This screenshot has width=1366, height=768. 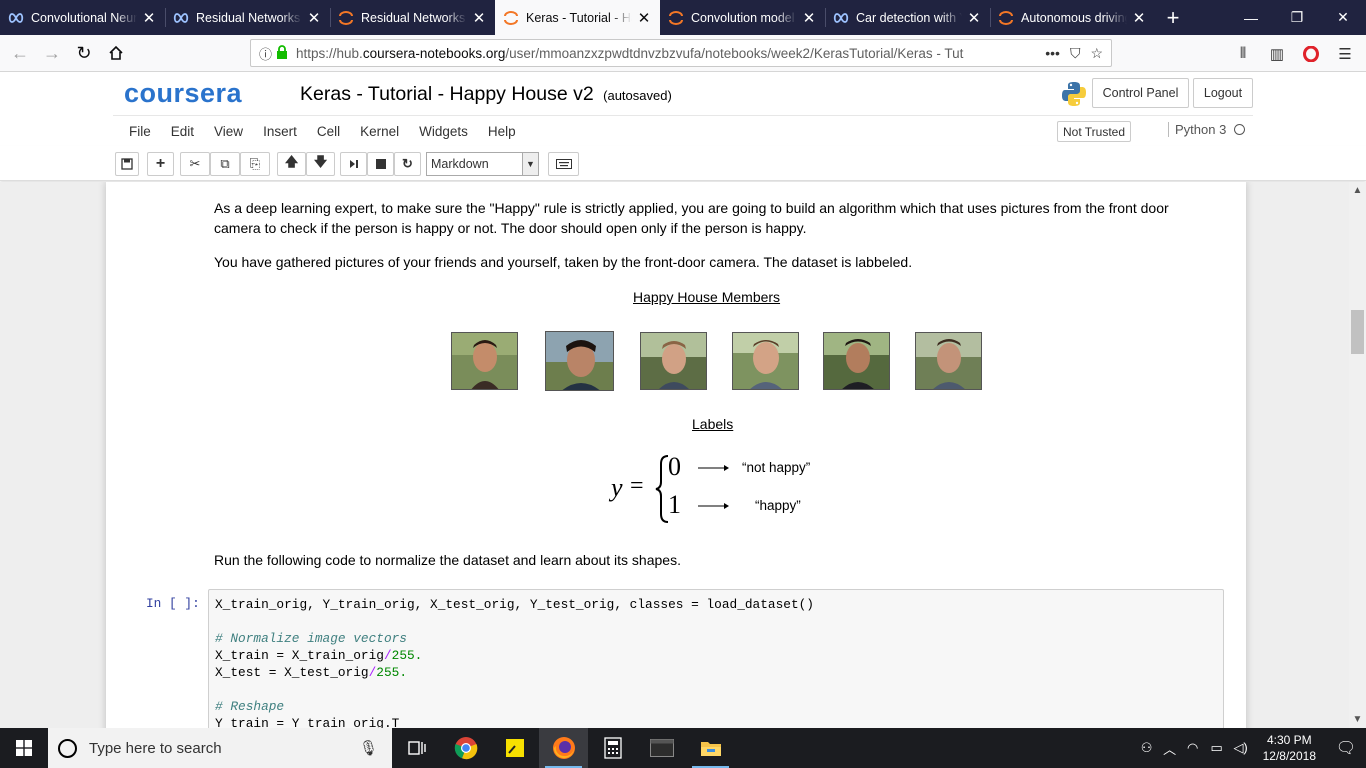 What do you see at coordinates (140, 131) in the screenshot?
I see `menu-file: File` at bounding box center [140, 131].